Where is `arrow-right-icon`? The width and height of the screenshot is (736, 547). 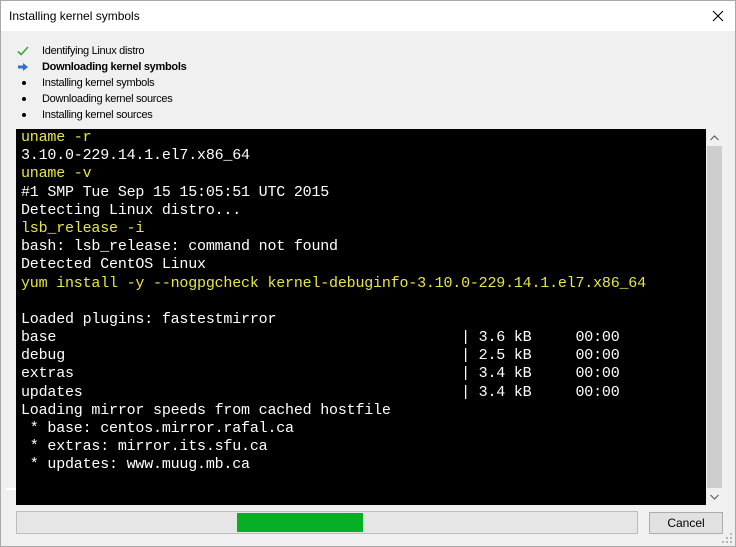 arrow-right-icon is located at coordinates (29, 67).